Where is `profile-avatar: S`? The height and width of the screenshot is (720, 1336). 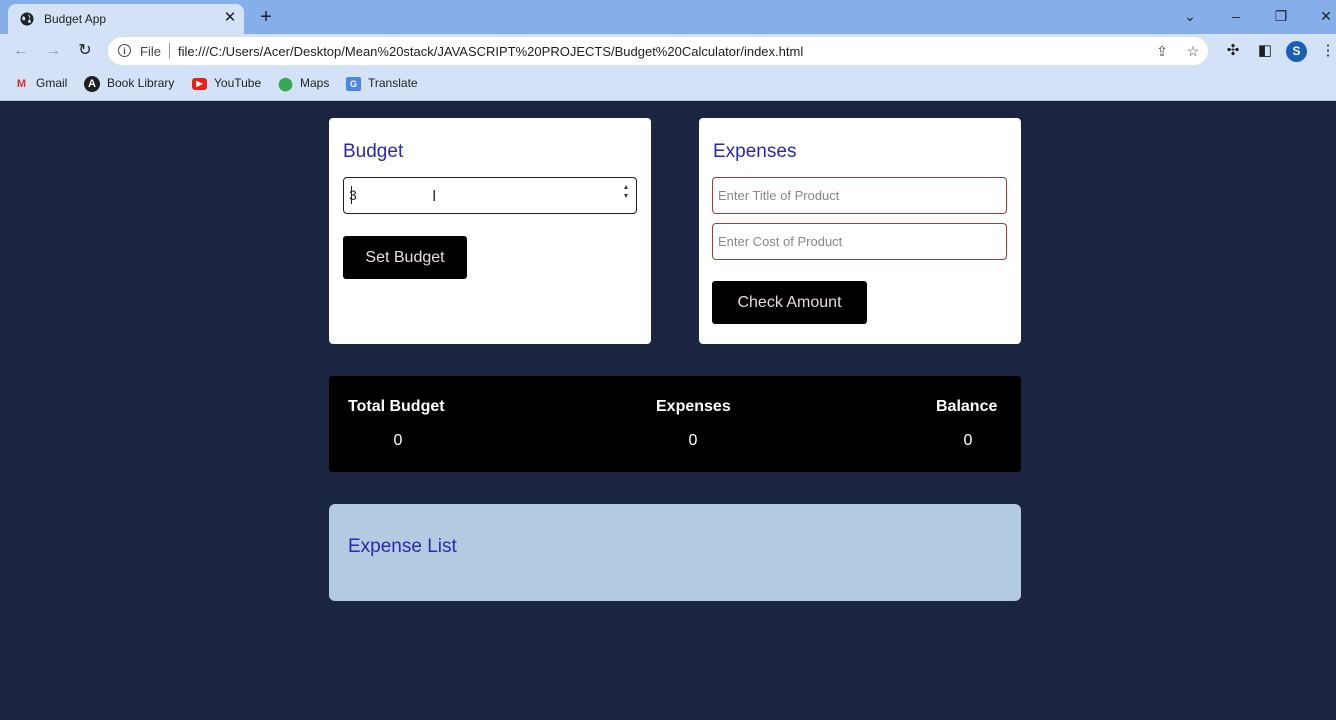
profile-avatar: S is located at coordinates (1296, 51).